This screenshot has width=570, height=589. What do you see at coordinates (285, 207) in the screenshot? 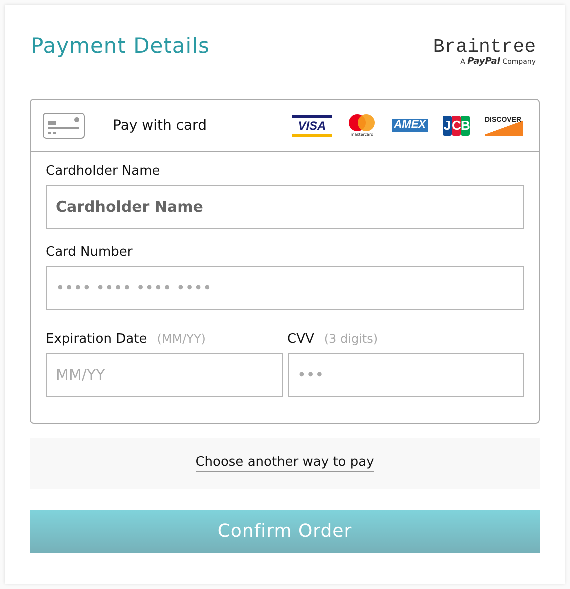
I see `input-field: Cardholder Name` at bounding box center [285, 207].